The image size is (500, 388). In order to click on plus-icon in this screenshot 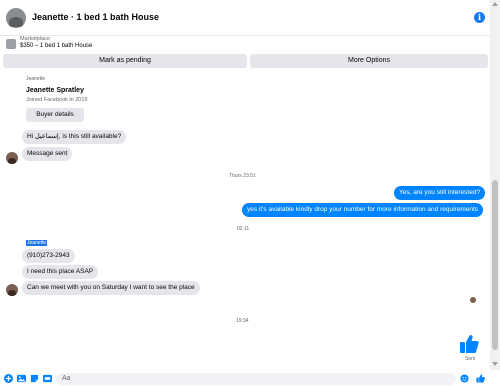, I will do `click(8, 378)`.